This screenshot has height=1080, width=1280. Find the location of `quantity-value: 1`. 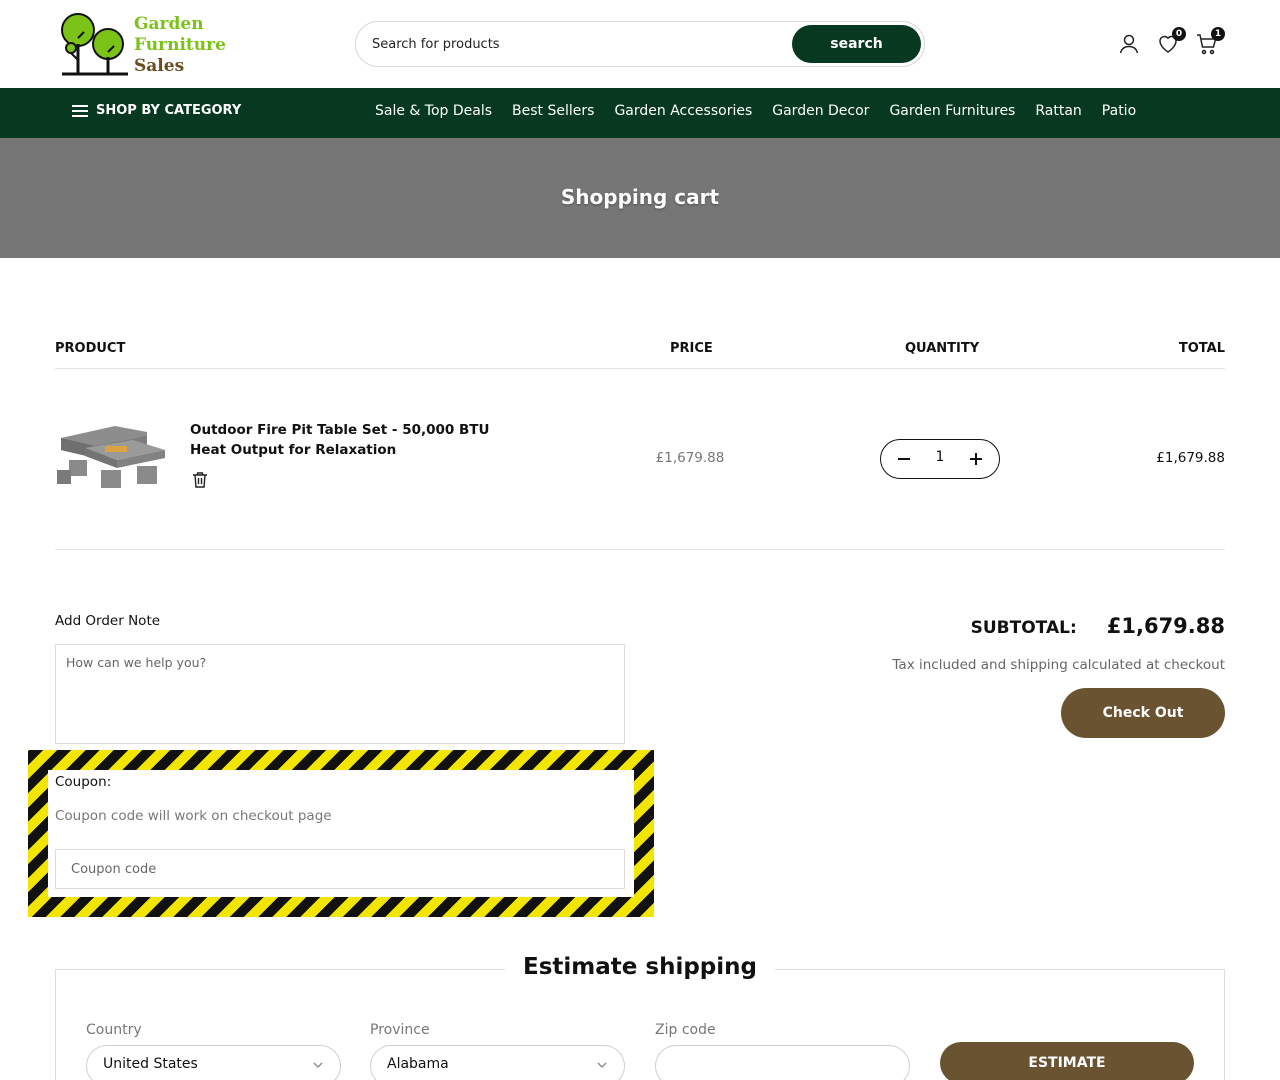

quantity-value: 1 is located at coordinates (940, 457).